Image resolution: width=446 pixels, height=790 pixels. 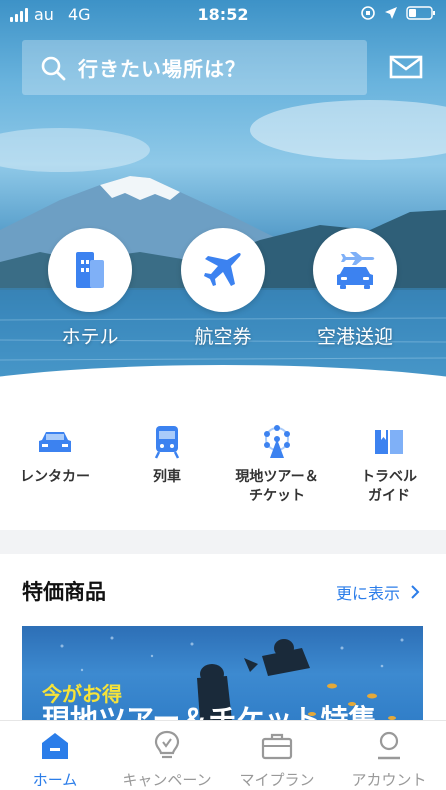 What do you see at coordinates (277, 487) in the screenshot?
I see `tours-tickets-label: 現地ツアー＆ チケット` at bounding box center [277, 487].